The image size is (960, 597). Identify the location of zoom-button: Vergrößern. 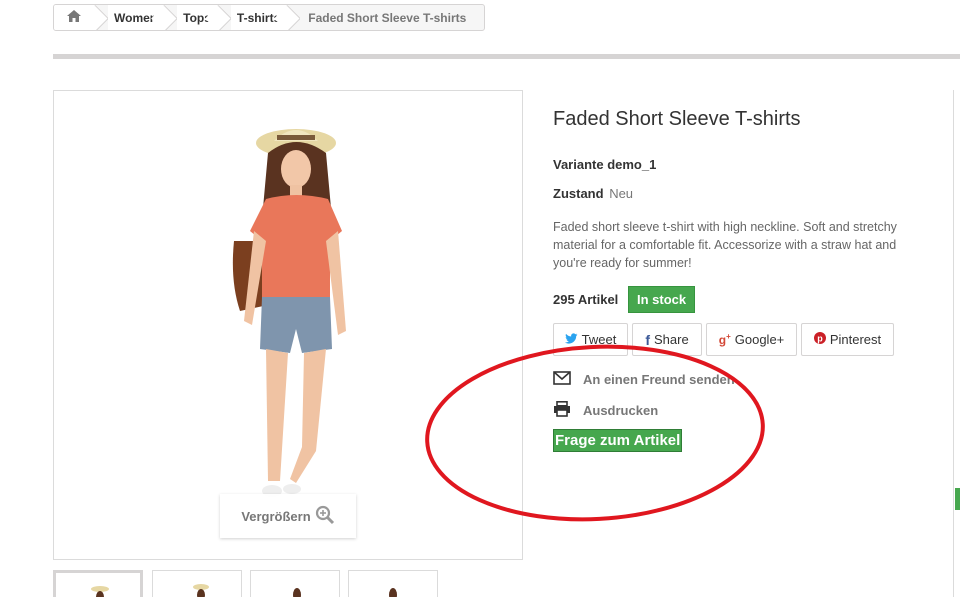
(288, 516).